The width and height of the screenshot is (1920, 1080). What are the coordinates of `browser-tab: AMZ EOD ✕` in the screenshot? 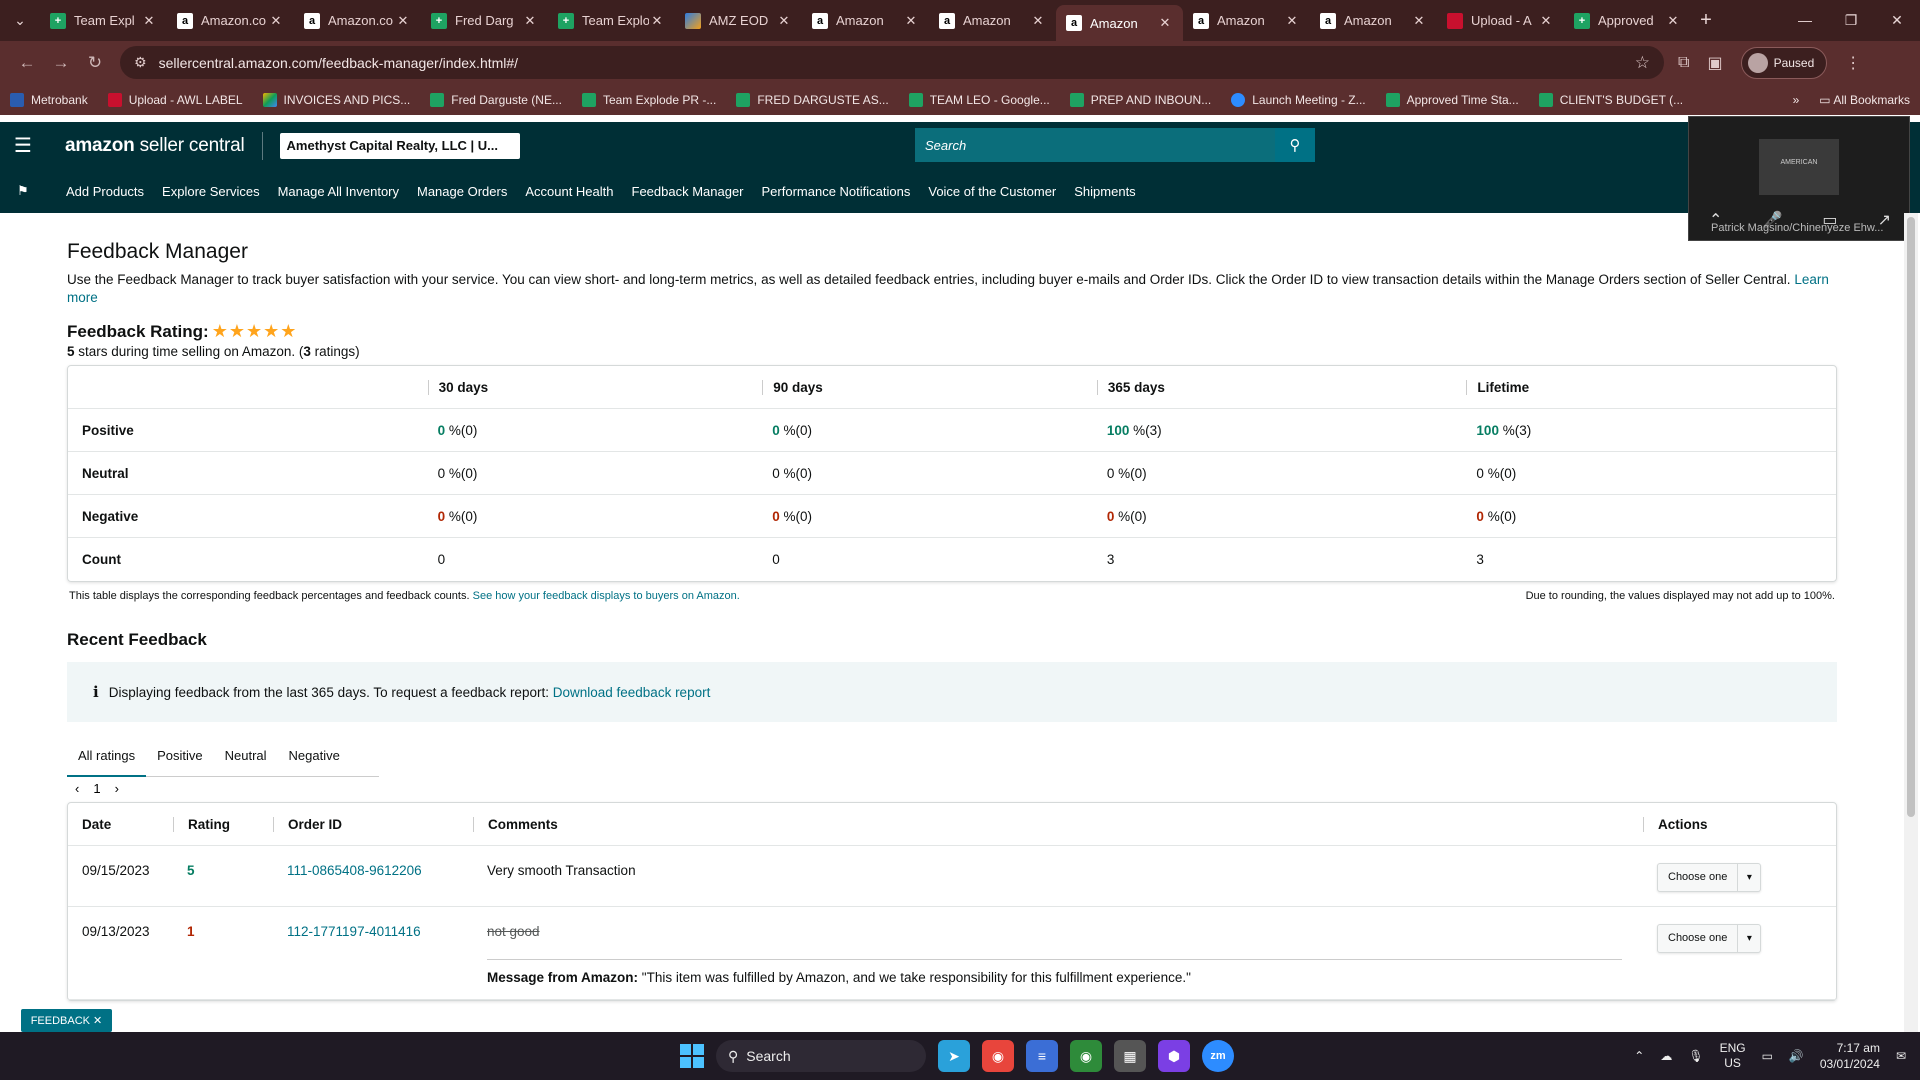 It's located at (738, 20).